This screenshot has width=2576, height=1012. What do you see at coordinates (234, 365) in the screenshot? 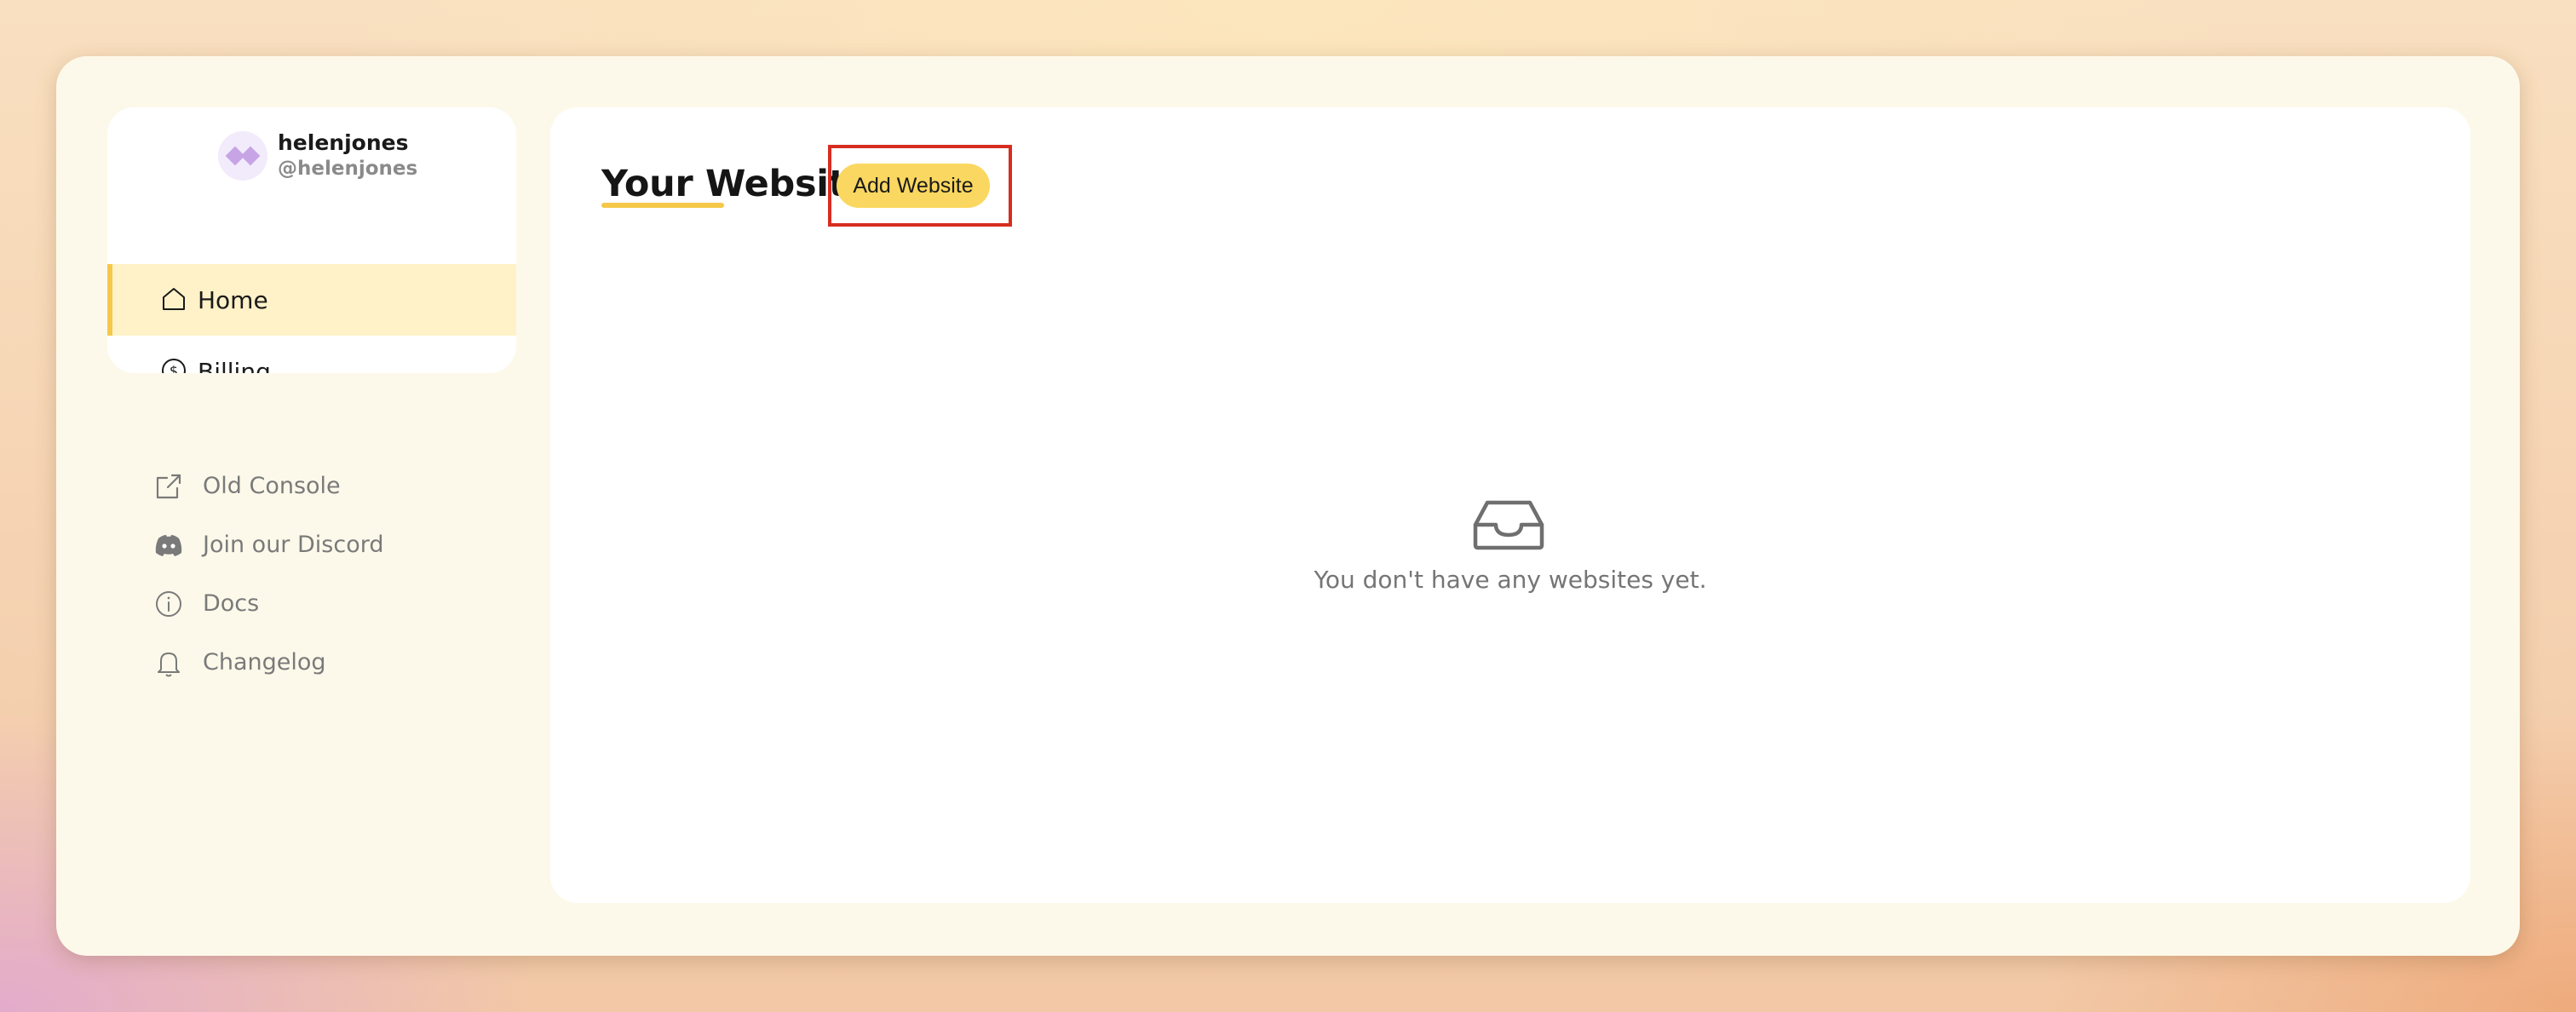
I see `sidebar-item-label: Billing` at bounding box center [234, 365].